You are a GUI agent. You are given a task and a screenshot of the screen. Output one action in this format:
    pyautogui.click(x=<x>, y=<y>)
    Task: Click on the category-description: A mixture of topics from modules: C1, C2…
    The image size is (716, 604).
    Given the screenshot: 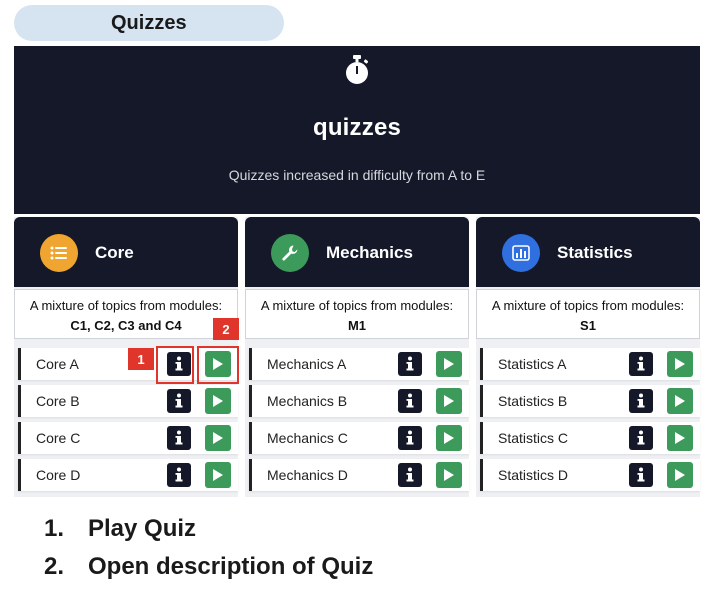 What is the action you would take?
    pyautogui.click(x=126, y=314)
    